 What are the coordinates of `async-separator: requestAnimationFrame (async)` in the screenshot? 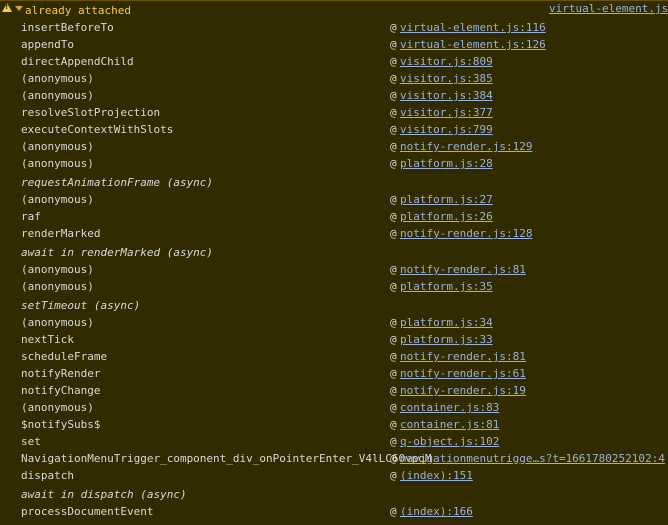 It's located at (334, 182).